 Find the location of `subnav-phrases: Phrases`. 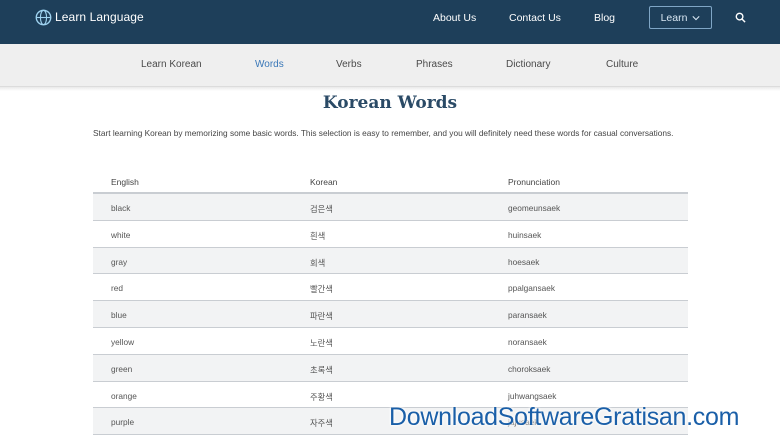

subnav-phrases: Phrases is located at coordinates (434, 64).